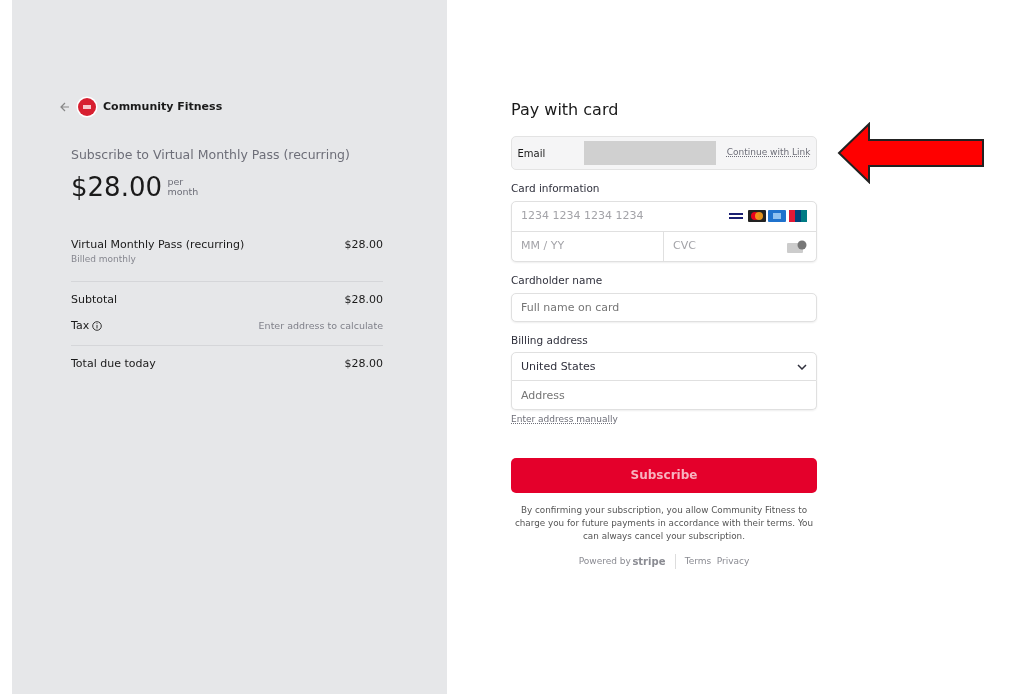  Describe the element at coordinates (163, 106) in the screenshot. I see `merchant-name: Community Fitness` at that location.